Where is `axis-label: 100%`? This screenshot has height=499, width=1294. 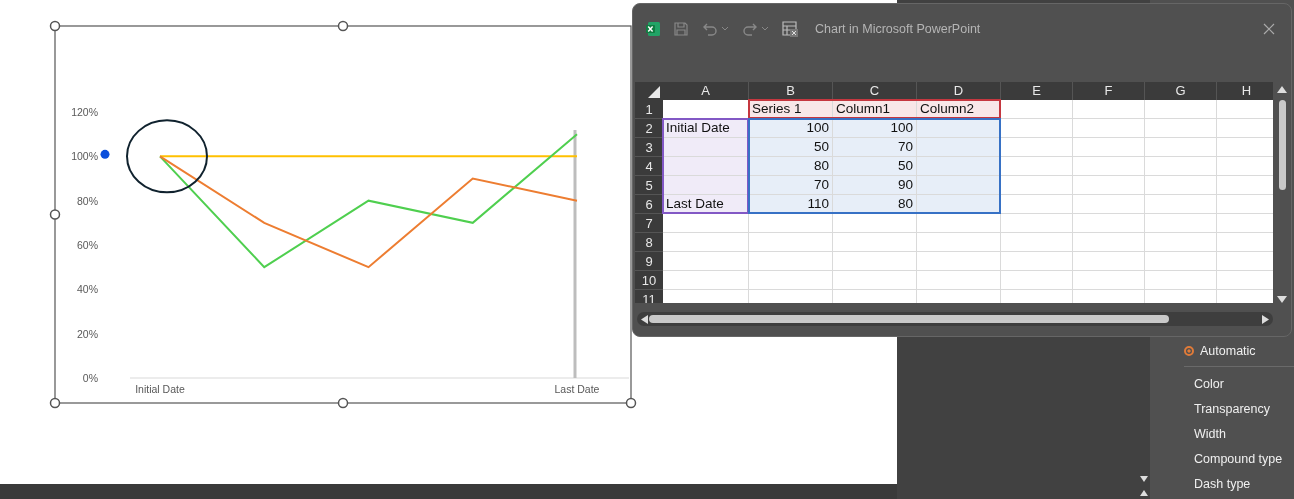 axis-label: 100% is located at coordinates (84, 156).